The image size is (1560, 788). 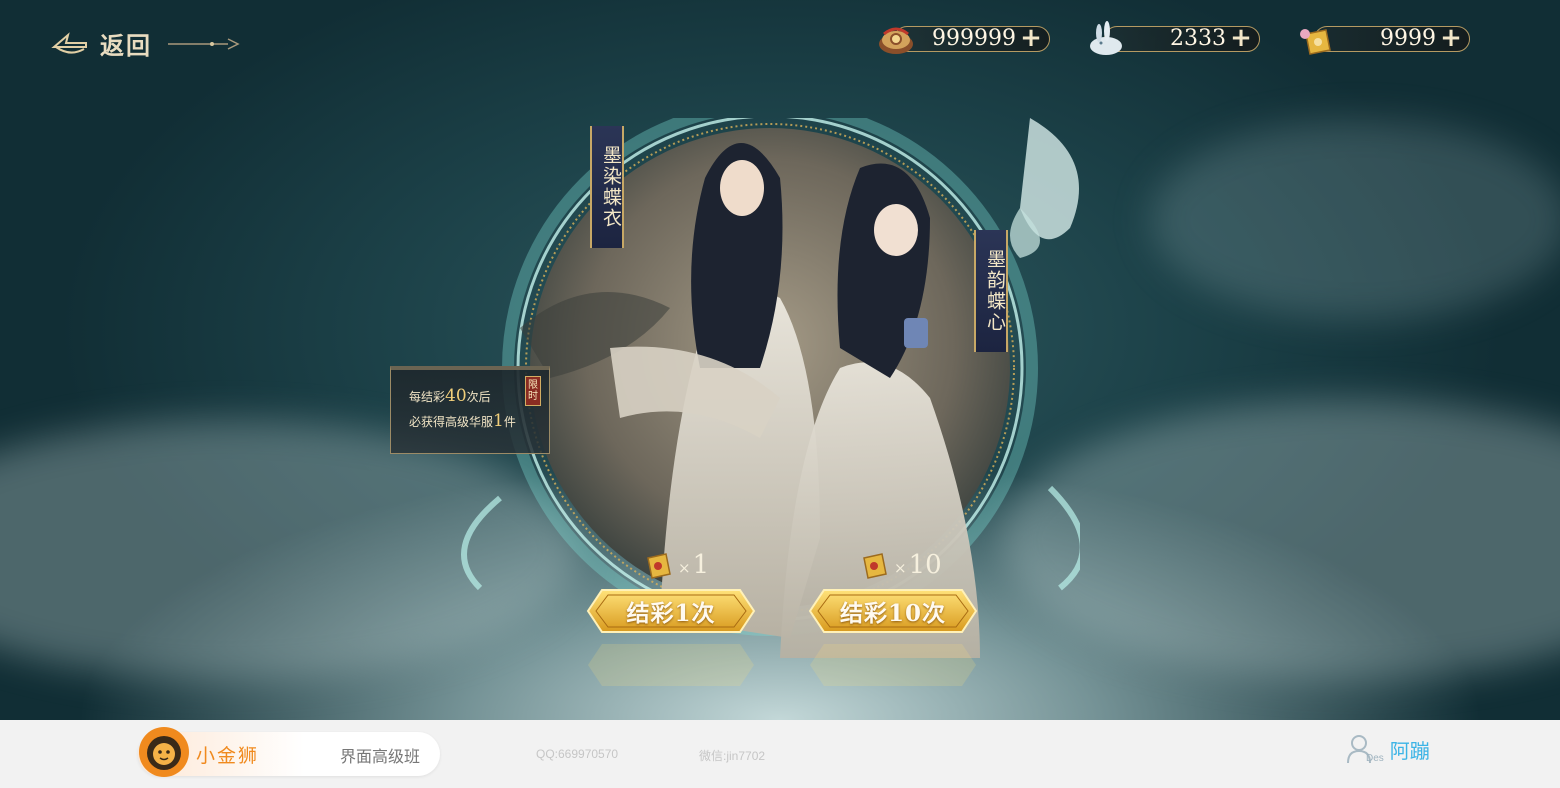 What do you see at coordinates (1241, 38) in the screenshot?
I see `add-rabbit-button: +` at bounding box center [1241, 38].